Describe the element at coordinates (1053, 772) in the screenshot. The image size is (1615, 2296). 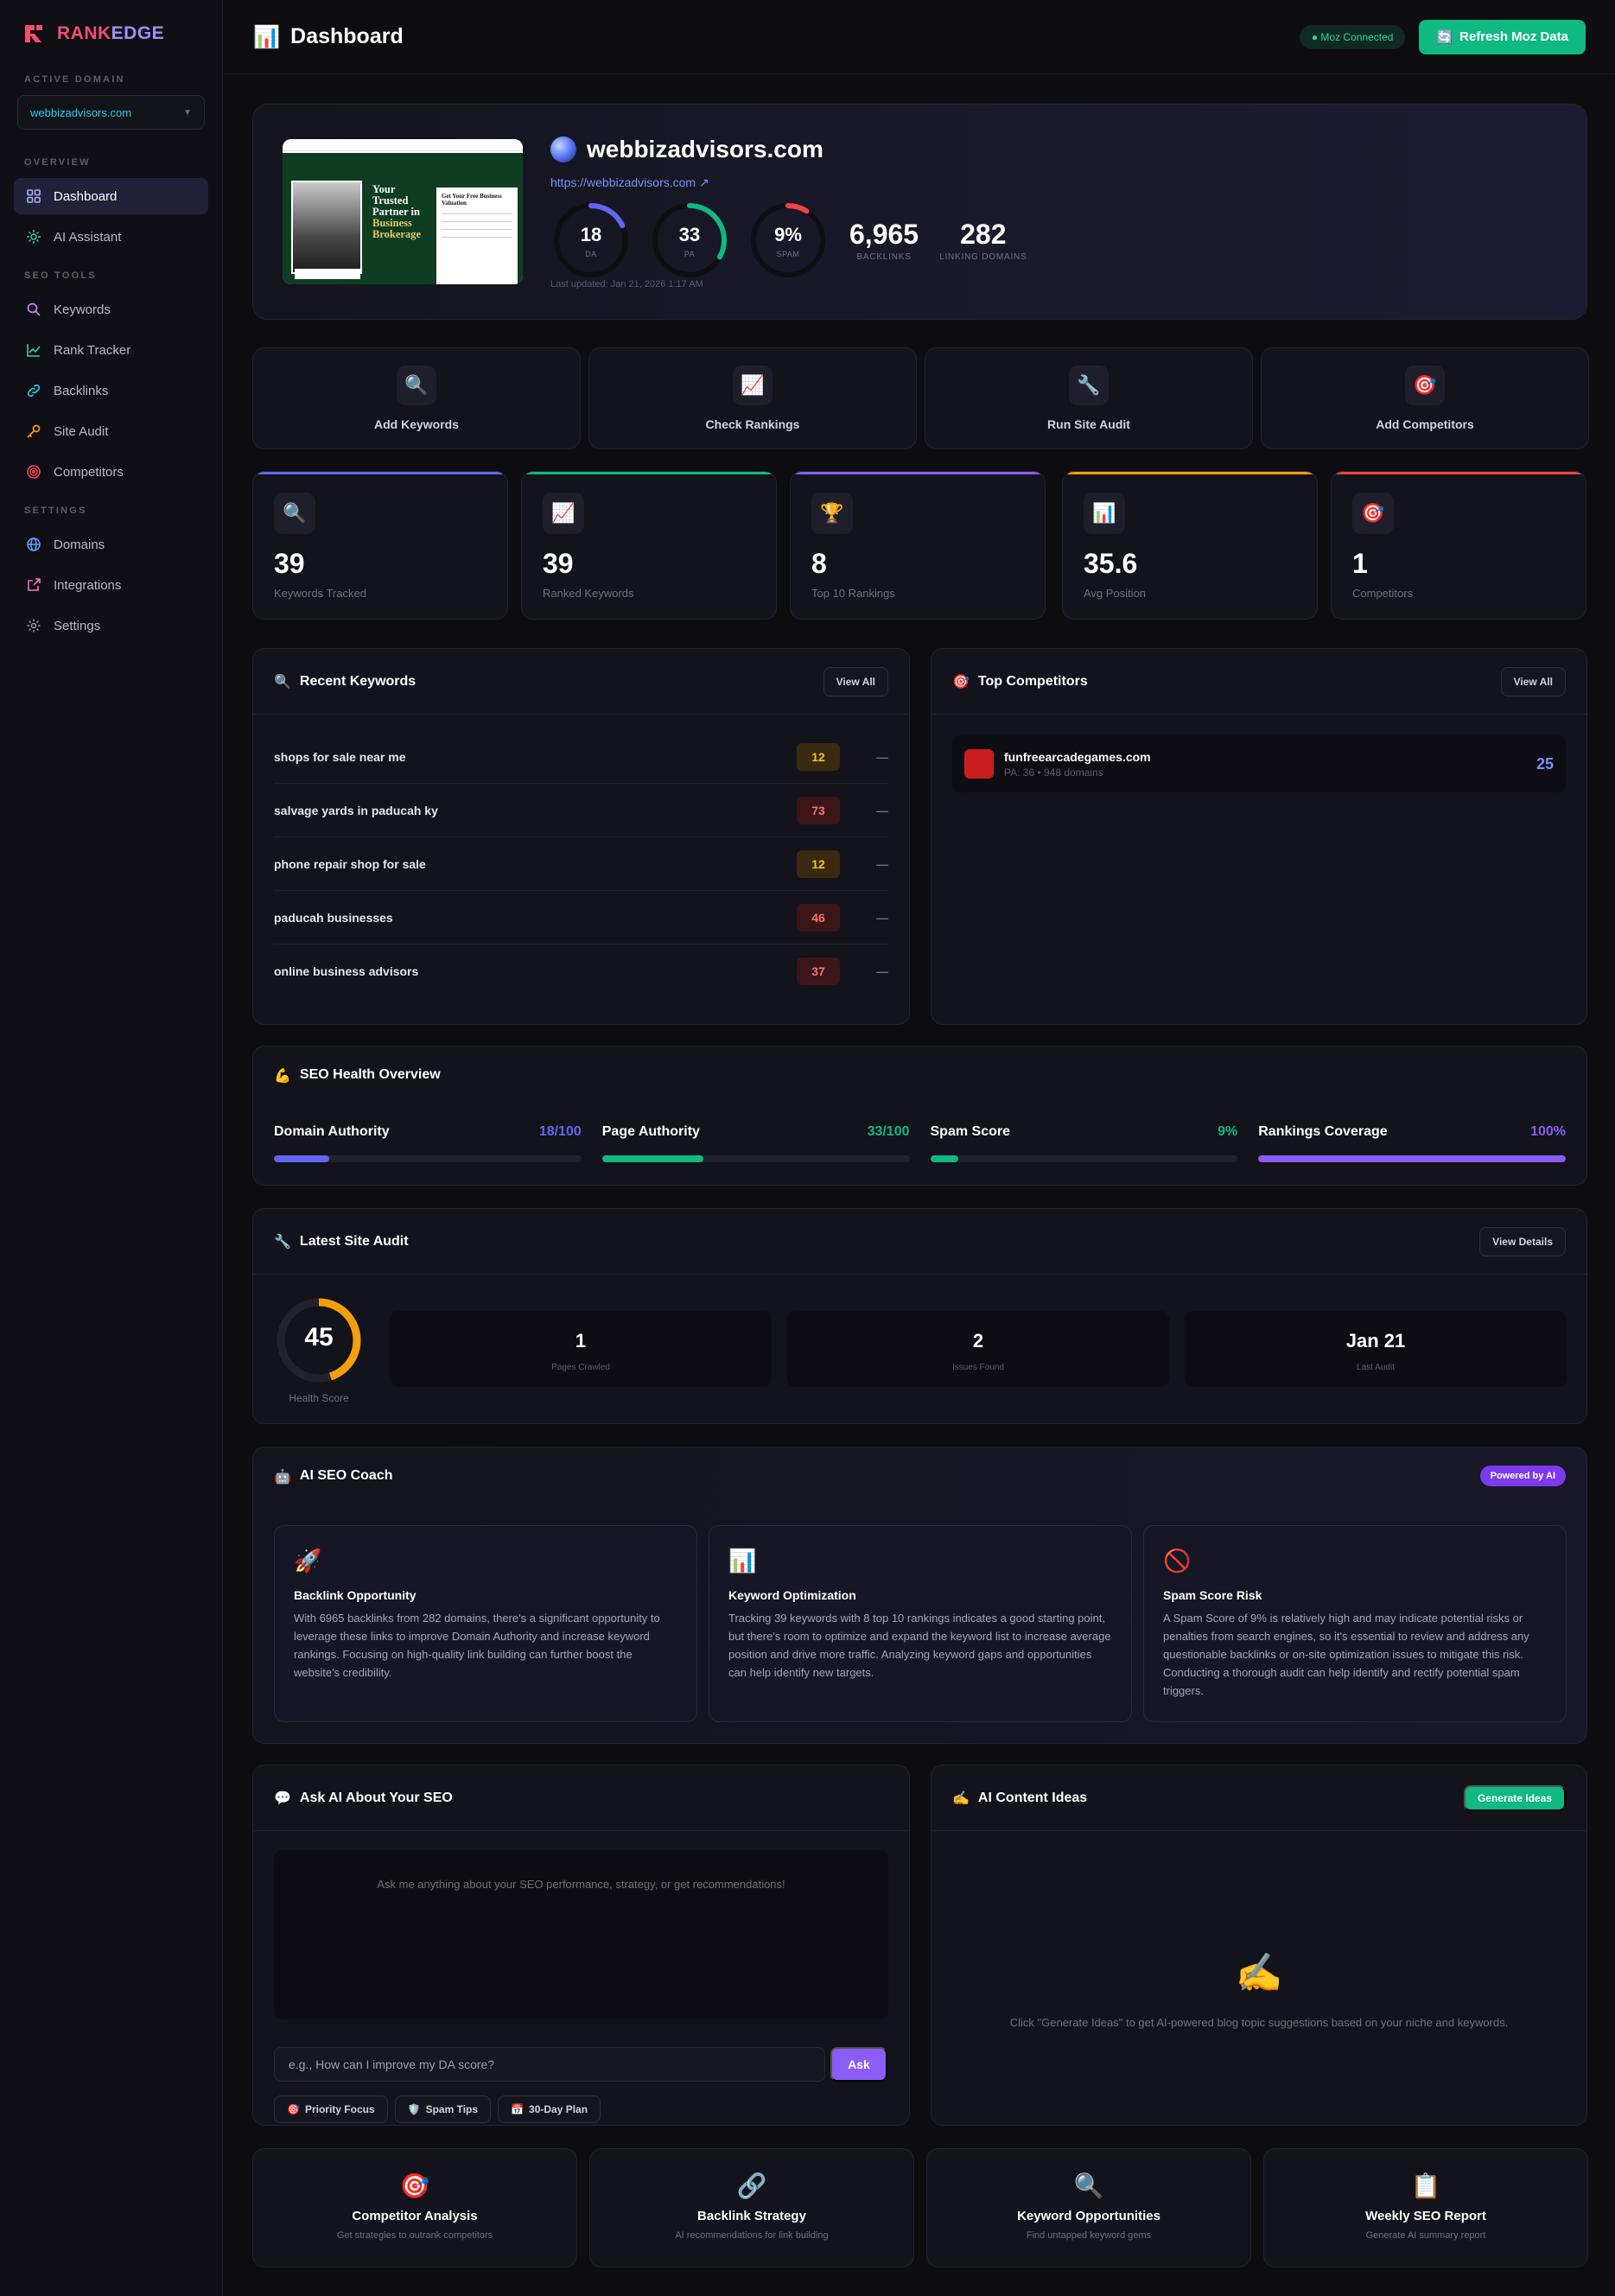
I see `competitor-meta: PA: 36 • 948 domains` at that location.